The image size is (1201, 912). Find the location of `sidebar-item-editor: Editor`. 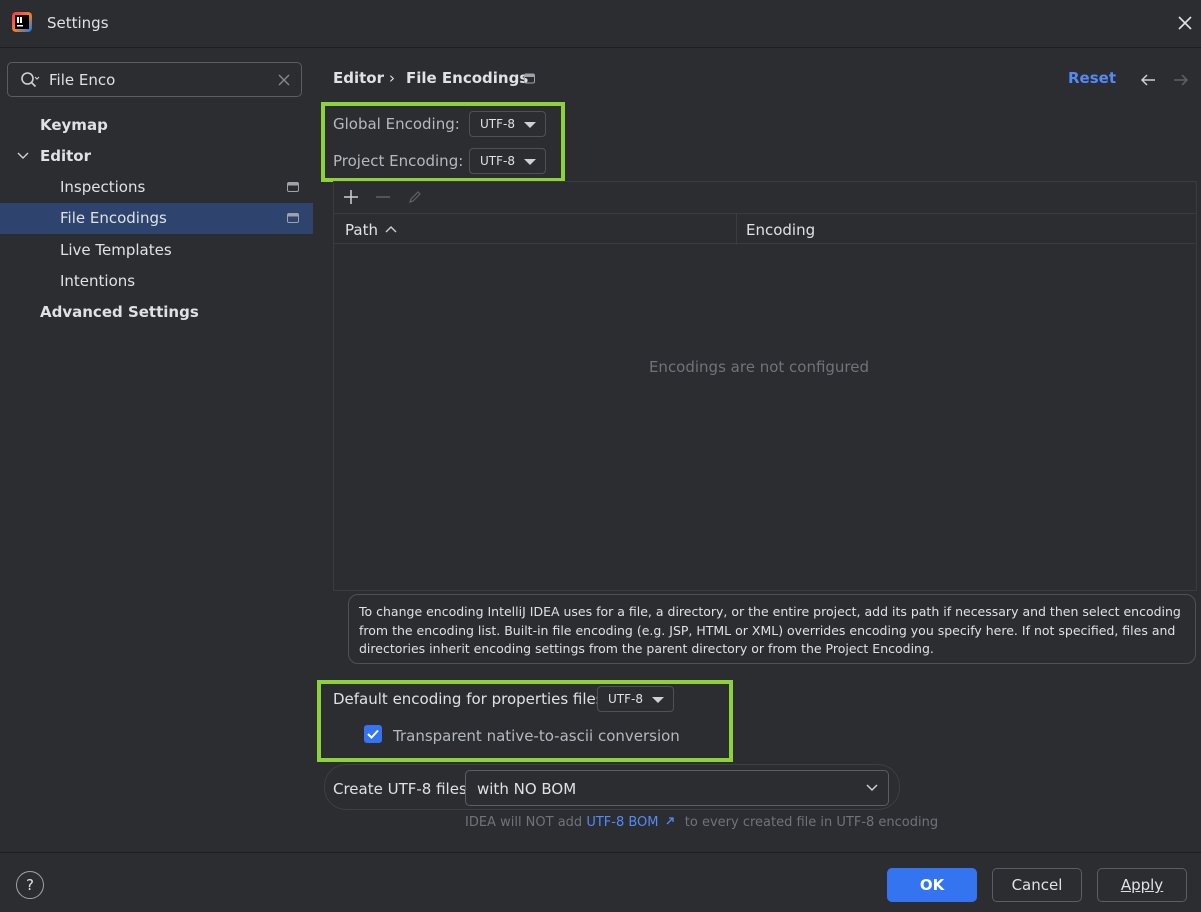

sidebar-item-editor: Editor is located at coordinates (156, 156).